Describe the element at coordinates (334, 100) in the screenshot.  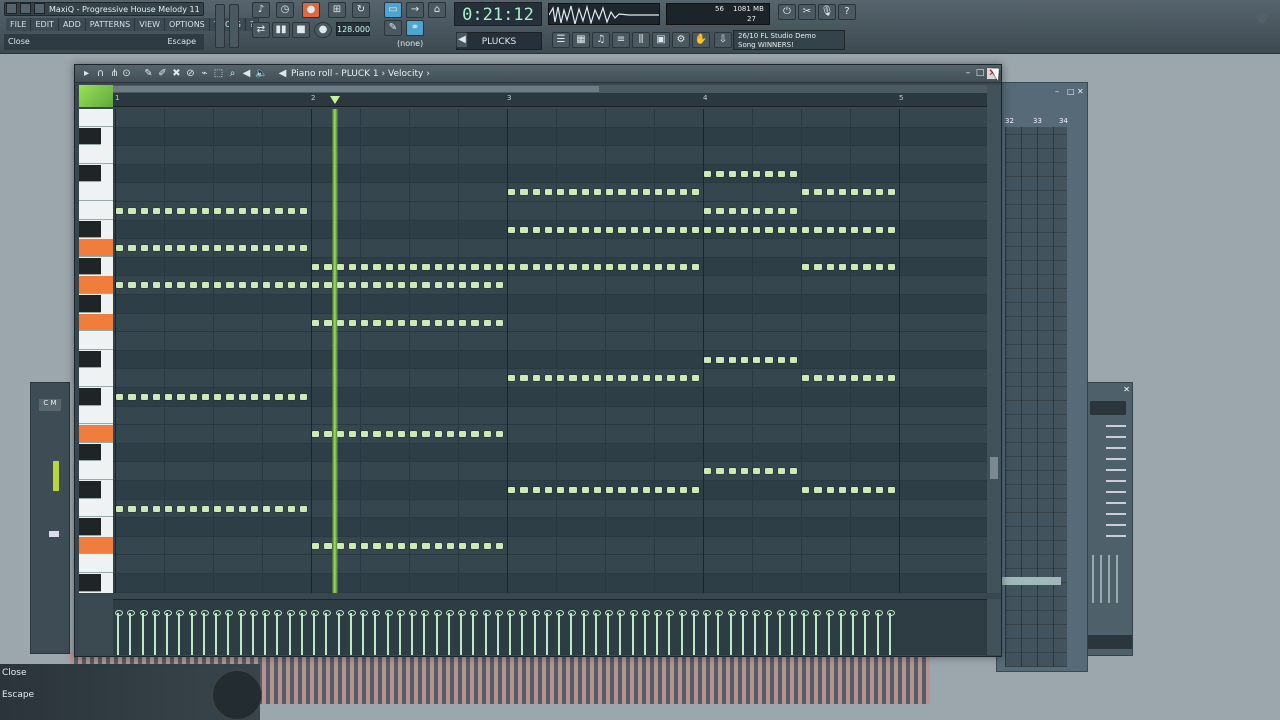
I see `playhead-marker` at that location.